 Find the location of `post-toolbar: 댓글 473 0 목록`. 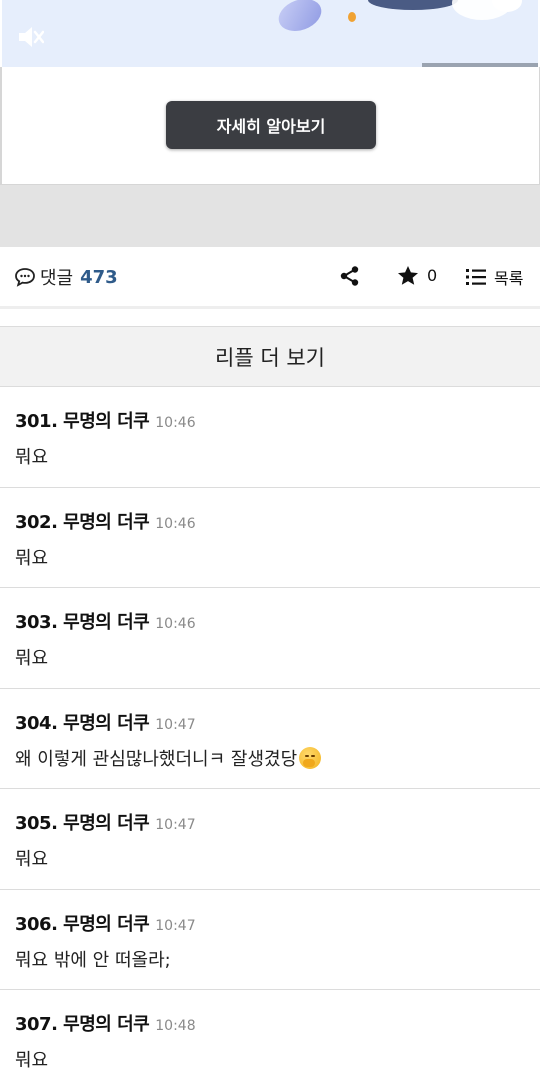

post-toolbar: 댓글 473 0 목록 is located at coordinates (270, 278).